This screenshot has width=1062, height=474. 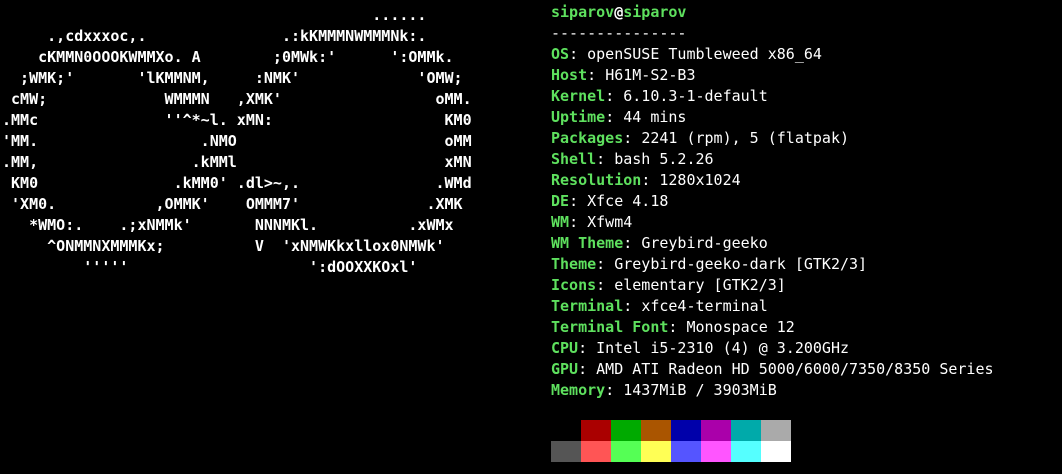 I want to click on logo-line: cMW; WMMMN ,XMK' oMM., so click(x=237, y=99).